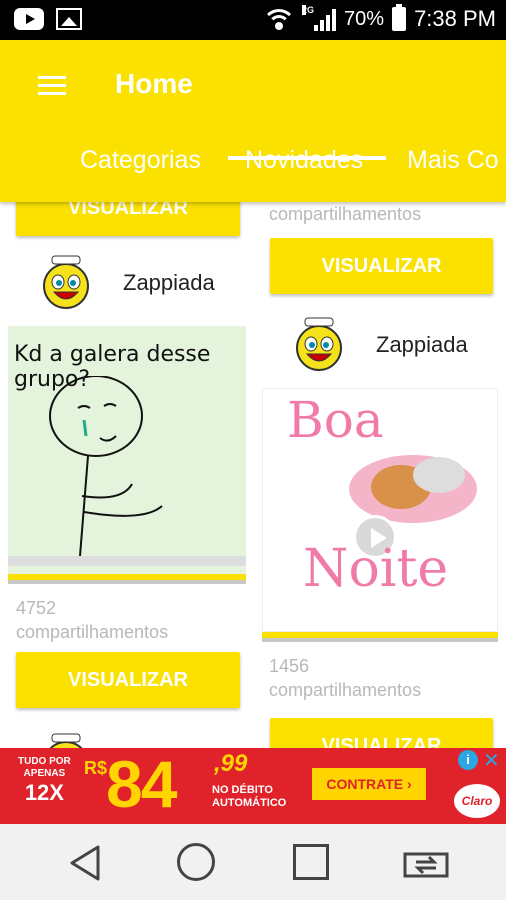 This screenshot has width=506, height=900. I want to click on battery-icon, so click(399, 17).